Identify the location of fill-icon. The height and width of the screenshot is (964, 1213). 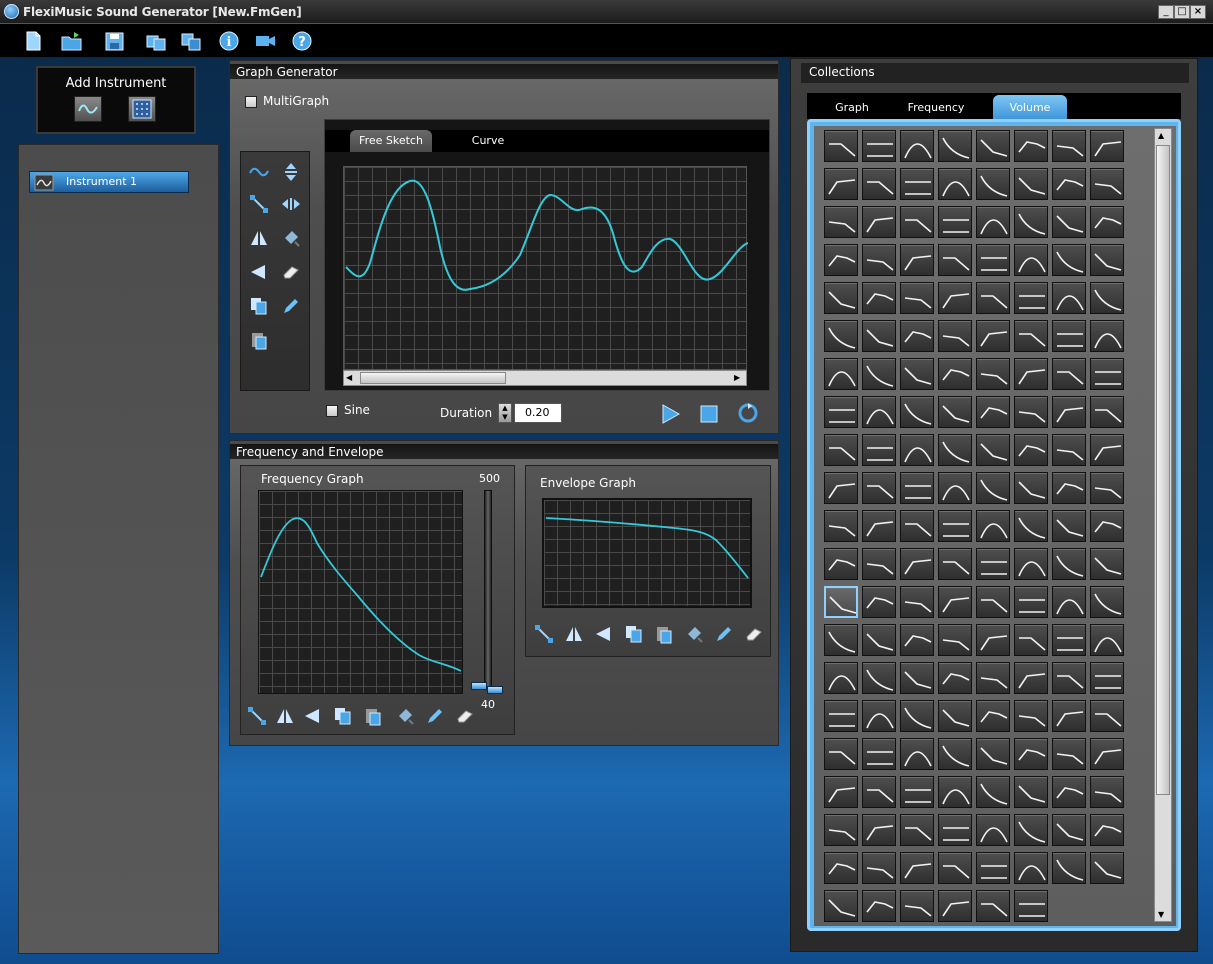
(291, 238).